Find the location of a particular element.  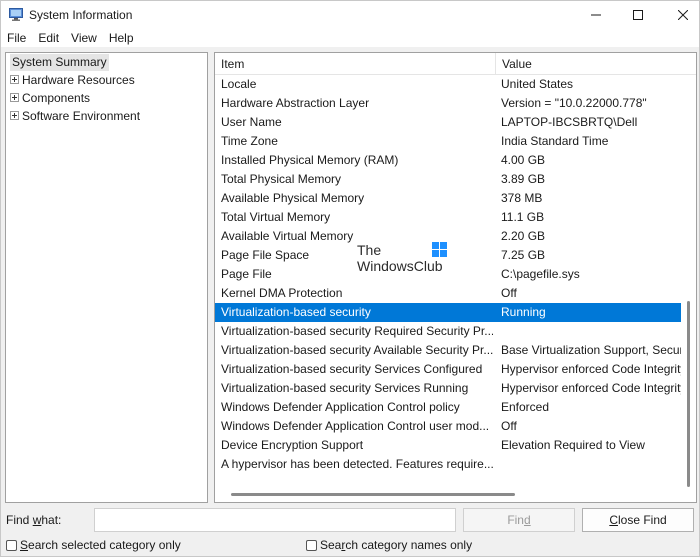

row-item-cell: Installed Physical Memory (RAM) is located at coordinates (310, 160).